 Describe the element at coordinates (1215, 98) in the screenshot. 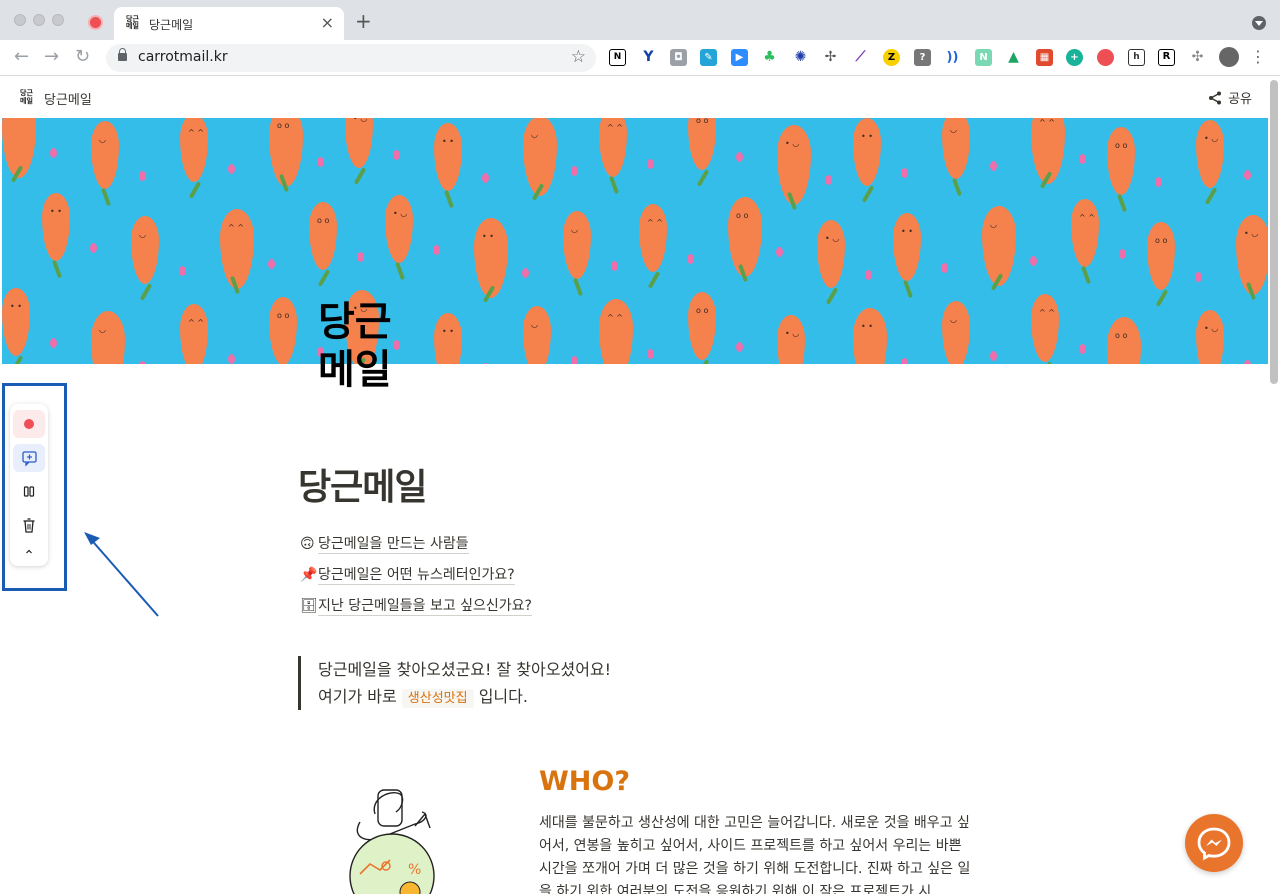

I see `share-icon` at that location.